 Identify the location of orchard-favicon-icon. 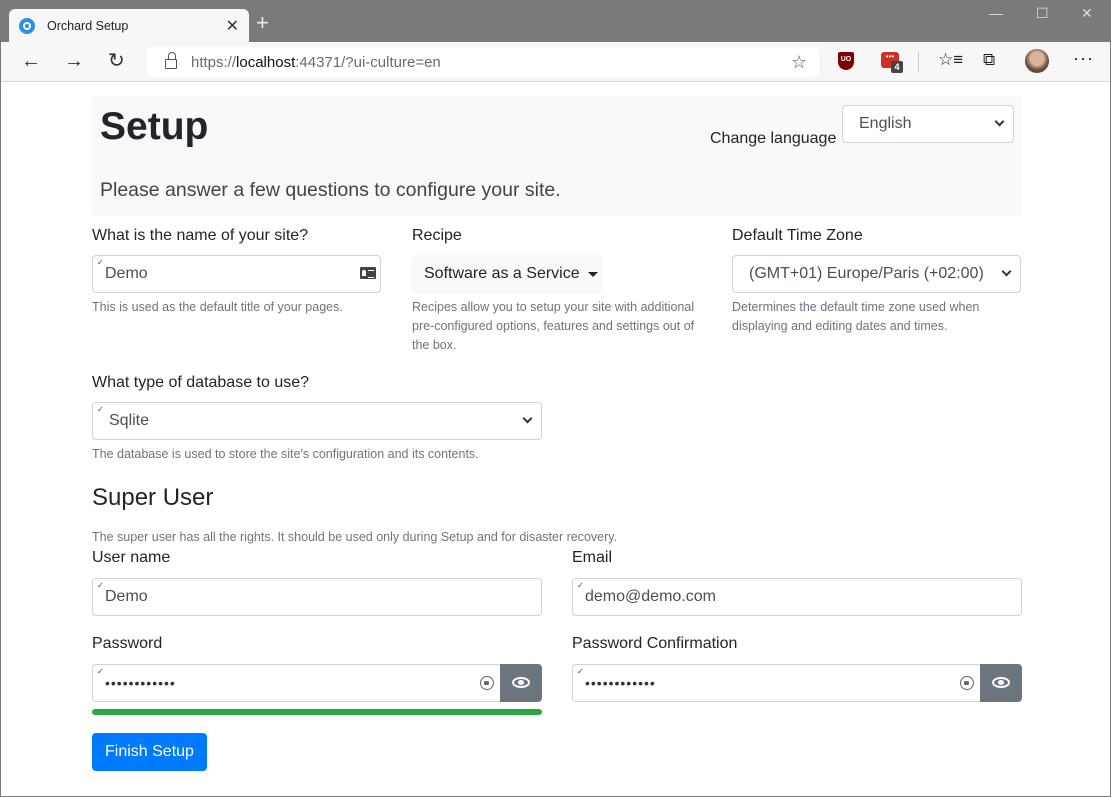
(27, 25).